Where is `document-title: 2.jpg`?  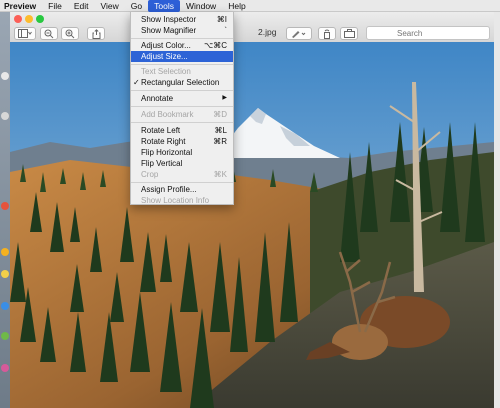
document-title: 2.jpg is located at coordinates (267, 32).